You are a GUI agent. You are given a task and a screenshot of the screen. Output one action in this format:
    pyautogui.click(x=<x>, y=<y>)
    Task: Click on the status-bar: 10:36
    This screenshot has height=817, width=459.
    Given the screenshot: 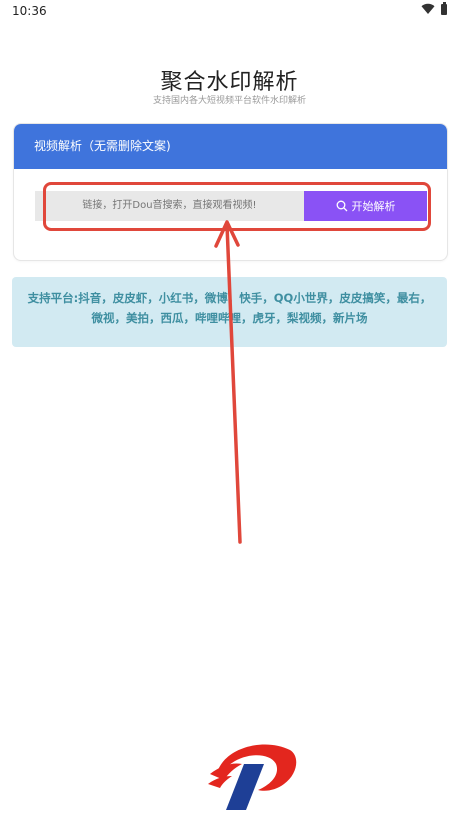 What is the action you would take?
    pyautogui.click(x=229, y=11)
    